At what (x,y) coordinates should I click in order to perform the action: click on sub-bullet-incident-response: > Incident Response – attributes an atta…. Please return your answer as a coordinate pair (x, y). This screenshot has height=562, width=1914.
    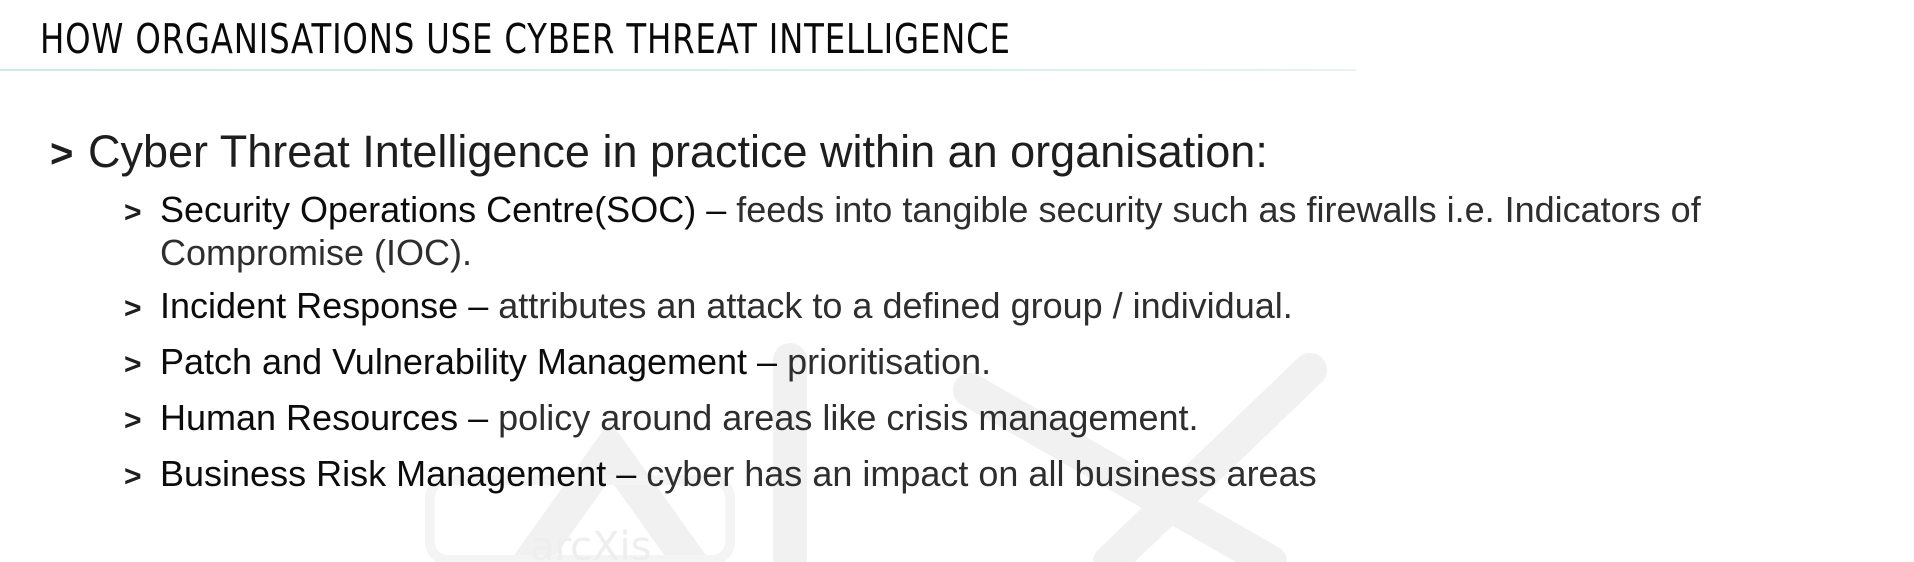
    Looking at the image, I should click on (1014, 307).